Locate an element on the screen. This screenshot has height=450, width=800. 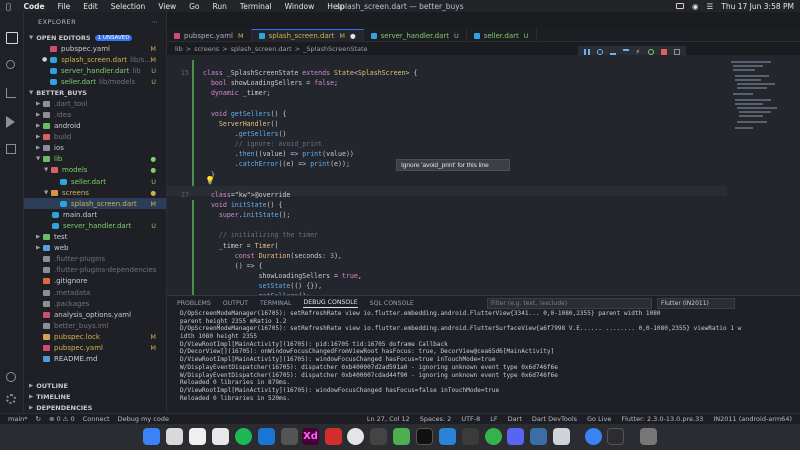
chrome-icon is located at coordinates (355, 436).